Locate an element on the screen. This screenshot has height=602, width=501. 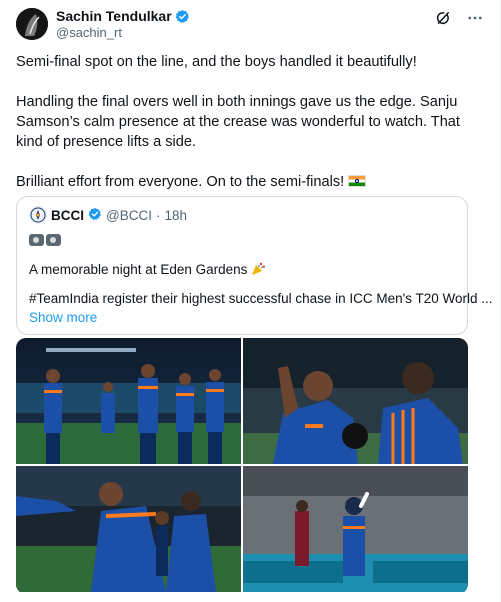
quoted-line-1: A memorable night at Eden Gardens is located at coordinates (147, 269).